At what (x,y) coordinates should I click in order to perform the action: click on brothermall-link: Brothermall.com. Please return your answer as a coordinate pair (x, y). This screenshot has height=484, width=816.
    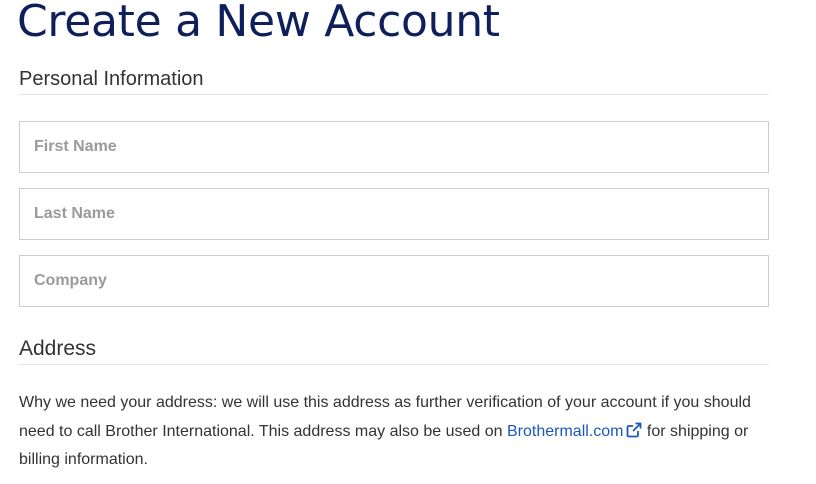
    Looking at the image, I should click on (574, 430).